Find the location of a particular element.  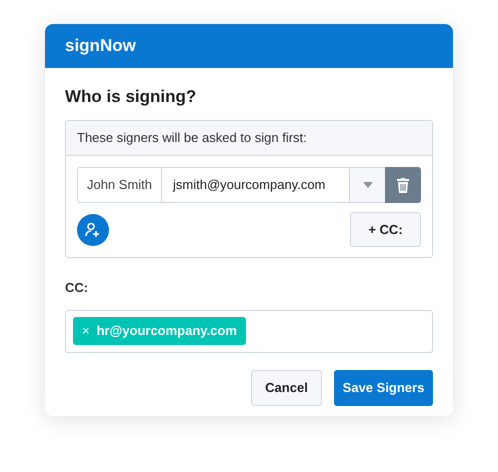

logo-text: signNow is located at coordinates (100, 46).